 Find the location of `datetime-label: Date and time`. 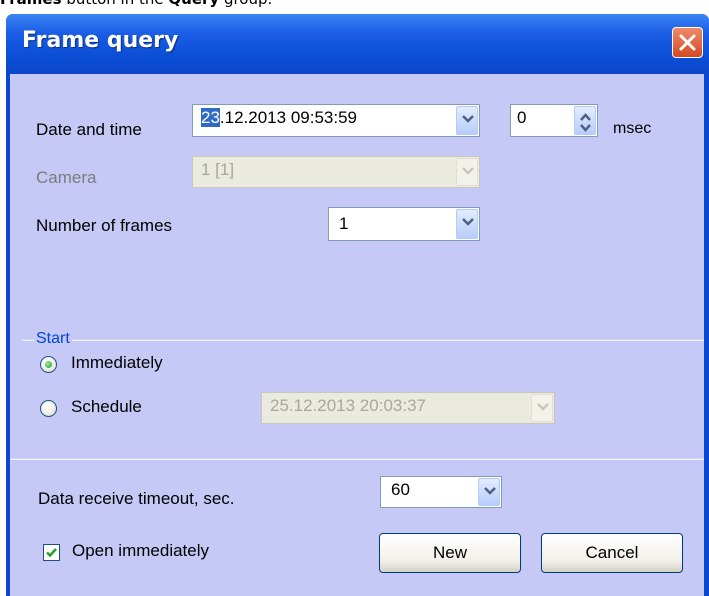

datetime-label: Date and time is located at coordinates (89, 129).